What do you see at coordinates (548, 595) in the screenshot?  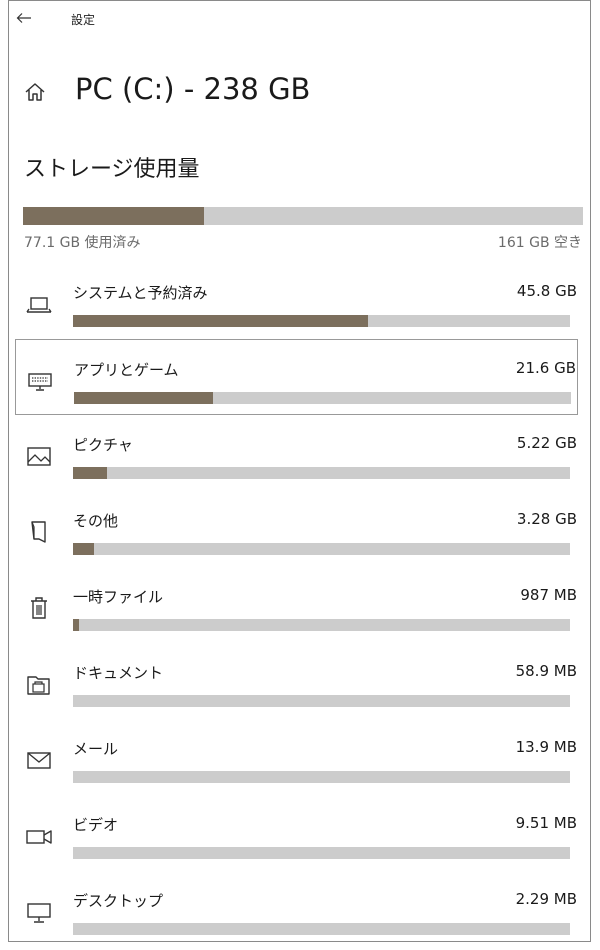 I see `category-size: 987 MB` at bounding box center [548, 595].